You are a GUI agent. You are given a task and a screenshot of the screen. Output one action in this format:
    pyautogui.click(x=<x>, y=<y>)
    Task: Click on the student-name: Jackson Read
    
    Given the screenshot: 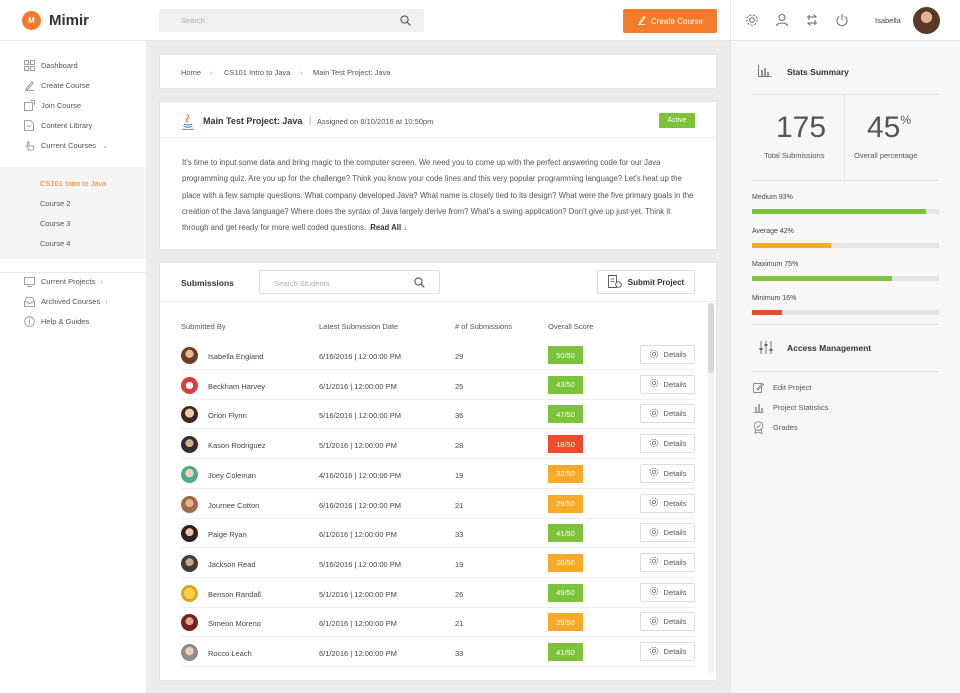 What is the action you would take?
    pyautogui.click(x=232, y=564)
    